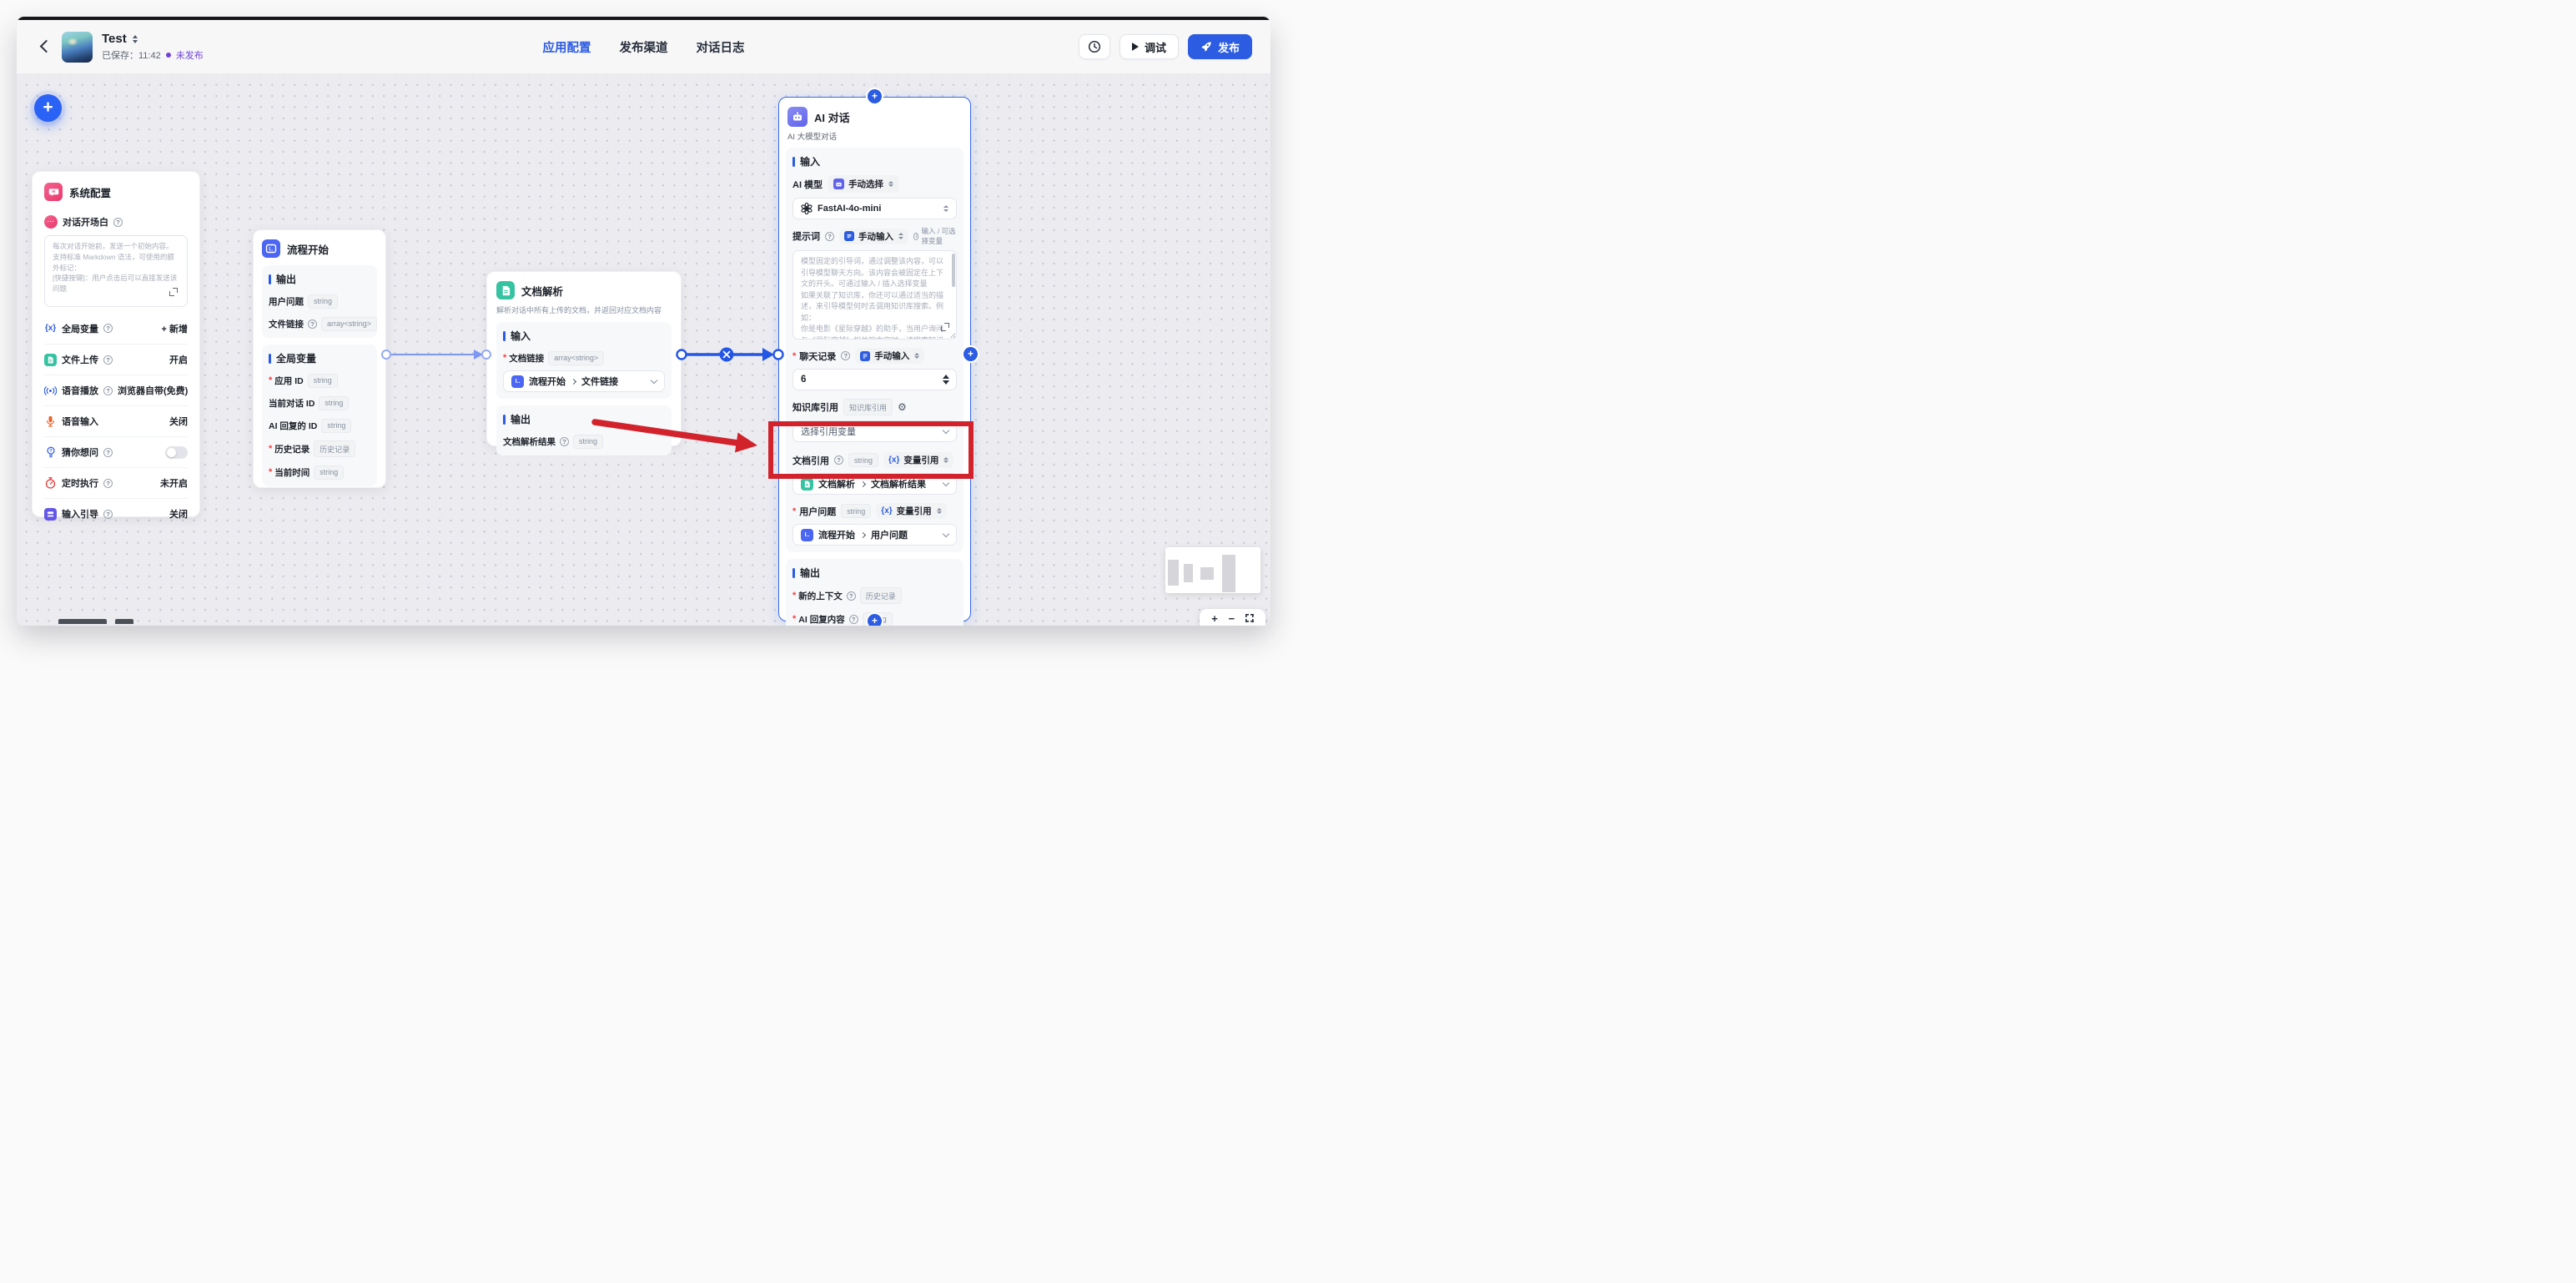 The image size is (2576, 1283). Describe the element at coordinates (80, 453) in the screenshot. I see `row-label: 猜你想问` at that location.